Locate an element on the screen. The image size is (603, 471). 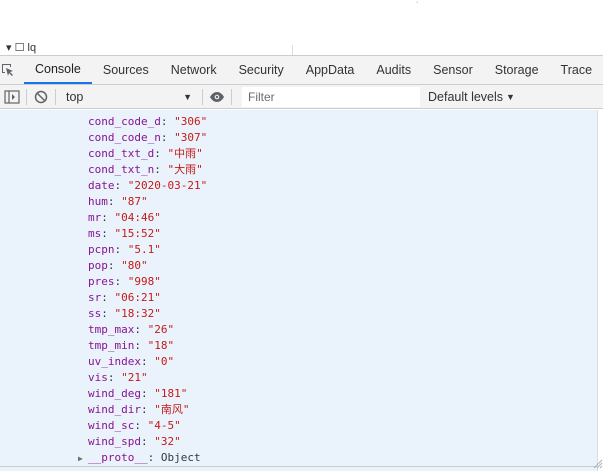
property-key: tmp_min is located at coordinates (111, 345).